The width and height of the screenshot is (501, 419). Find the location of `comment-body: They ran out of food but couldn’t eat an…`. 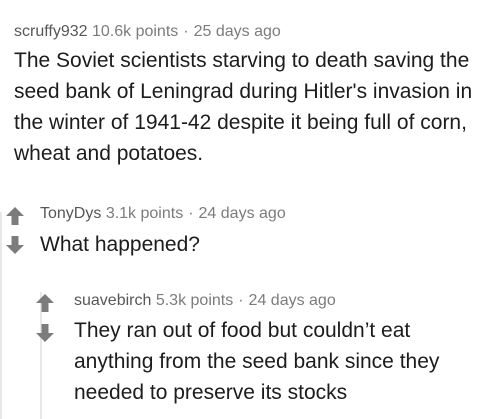

comment-body: They ran out of food but couldn’t eat an… is located at coordinates (257, 361).